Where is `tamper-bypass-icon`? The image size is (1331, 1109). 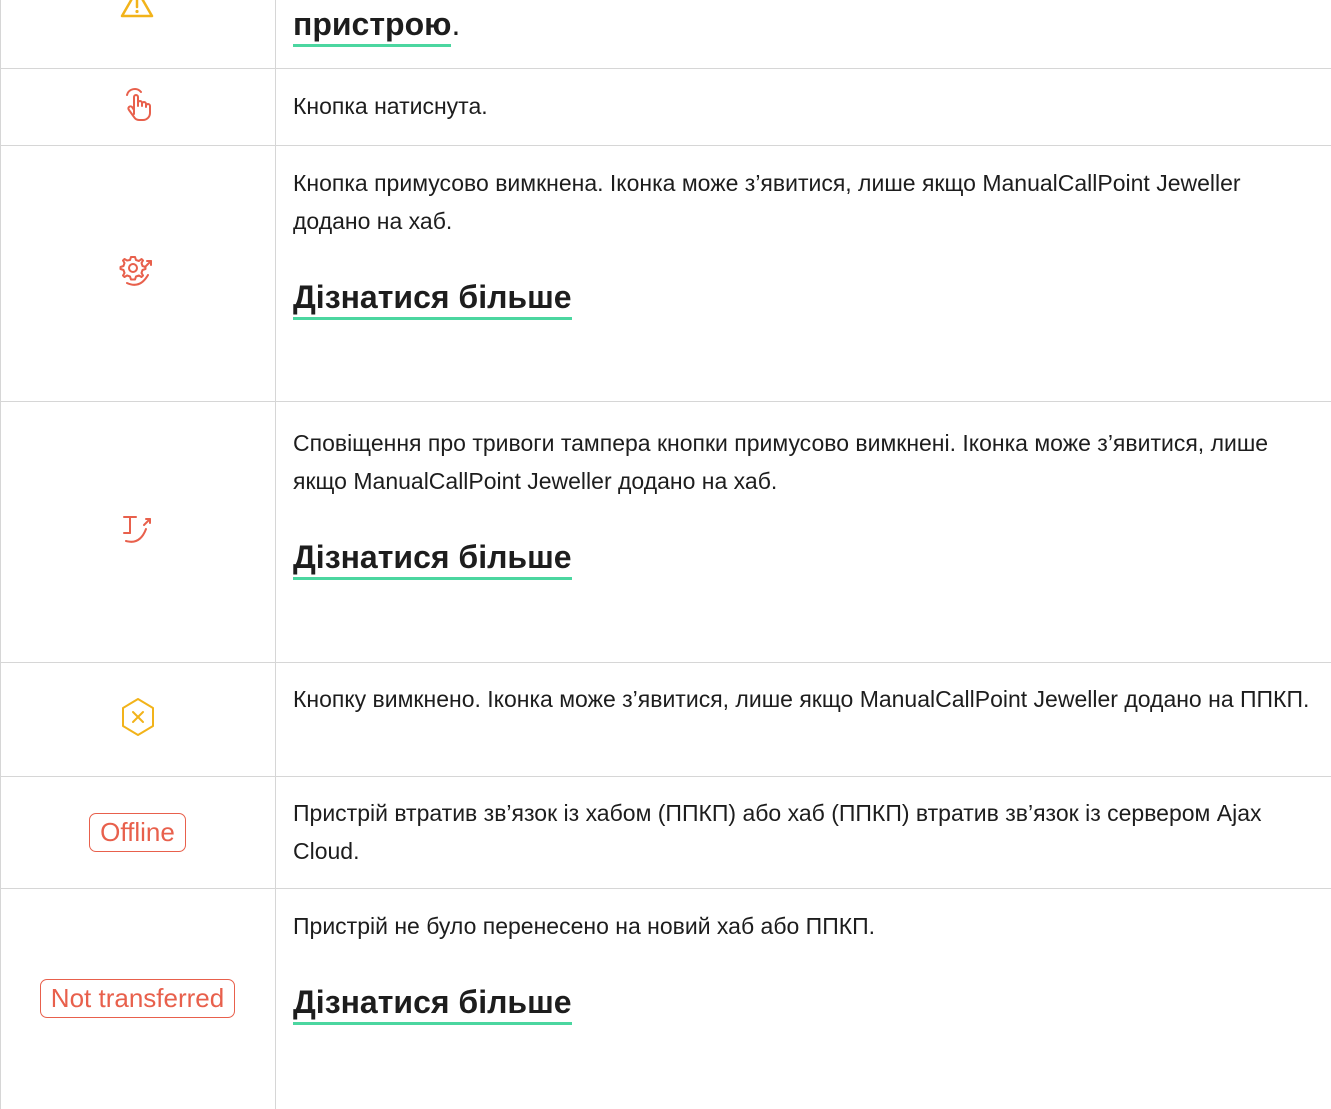 tamper-bypass-icon is located at coordinates (138, 531).